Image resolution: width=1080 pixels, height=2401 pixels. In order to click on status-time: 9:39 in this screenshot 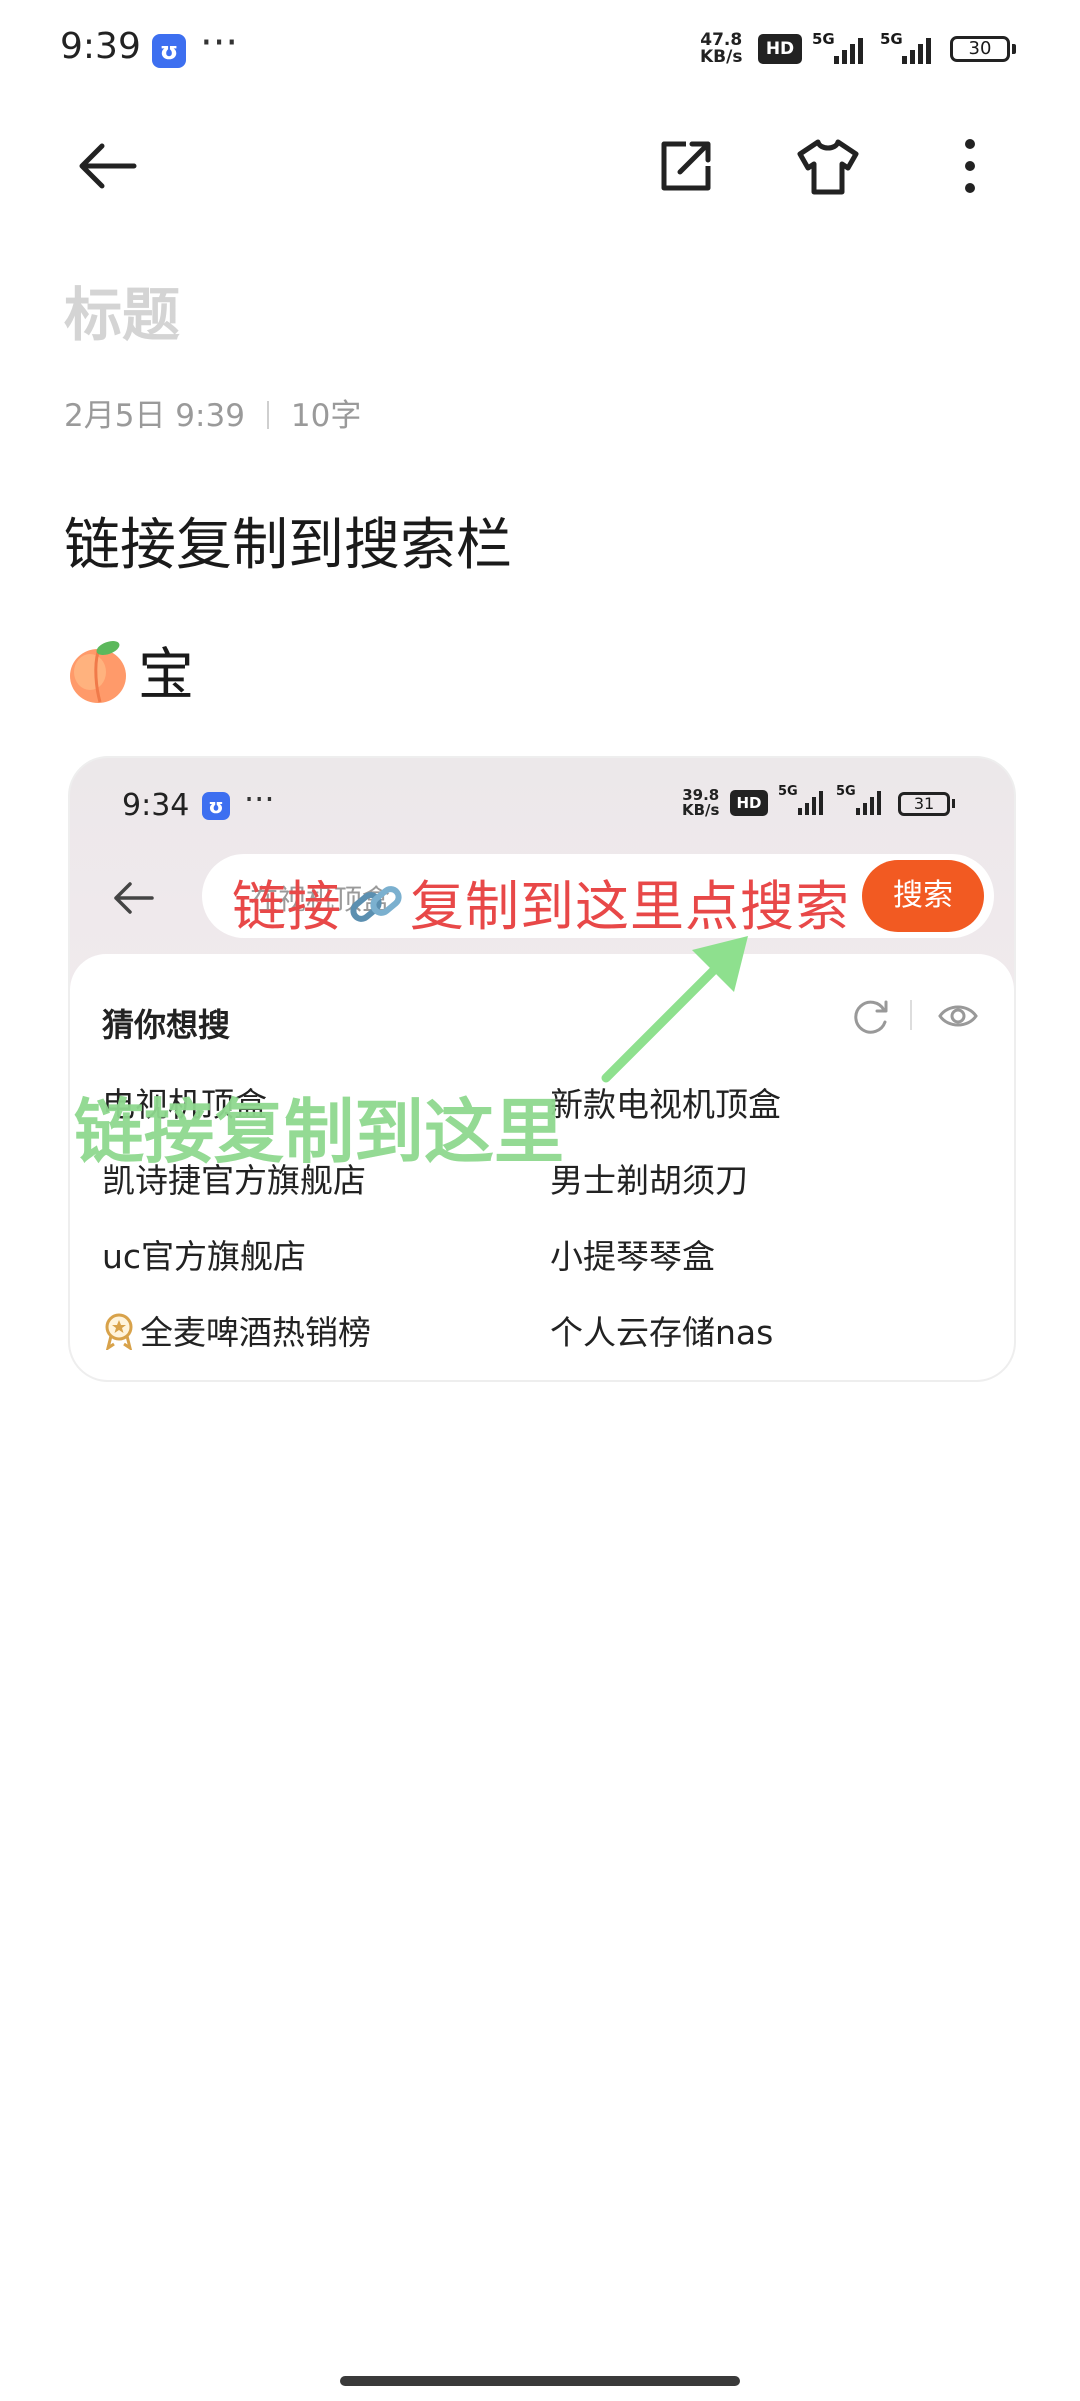, I will do `click(100, 46)`.